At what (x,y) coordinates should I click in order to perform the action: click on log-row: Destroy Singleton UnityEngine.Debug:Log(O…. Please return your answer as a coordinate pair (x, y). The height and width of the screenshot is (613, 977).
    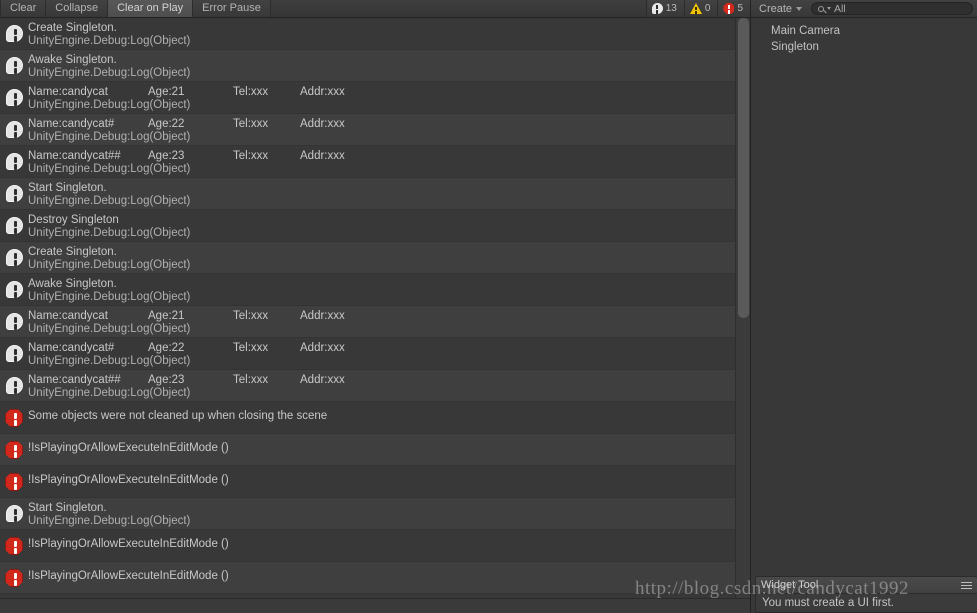
    Looking at the image, I should click on (375, 226).